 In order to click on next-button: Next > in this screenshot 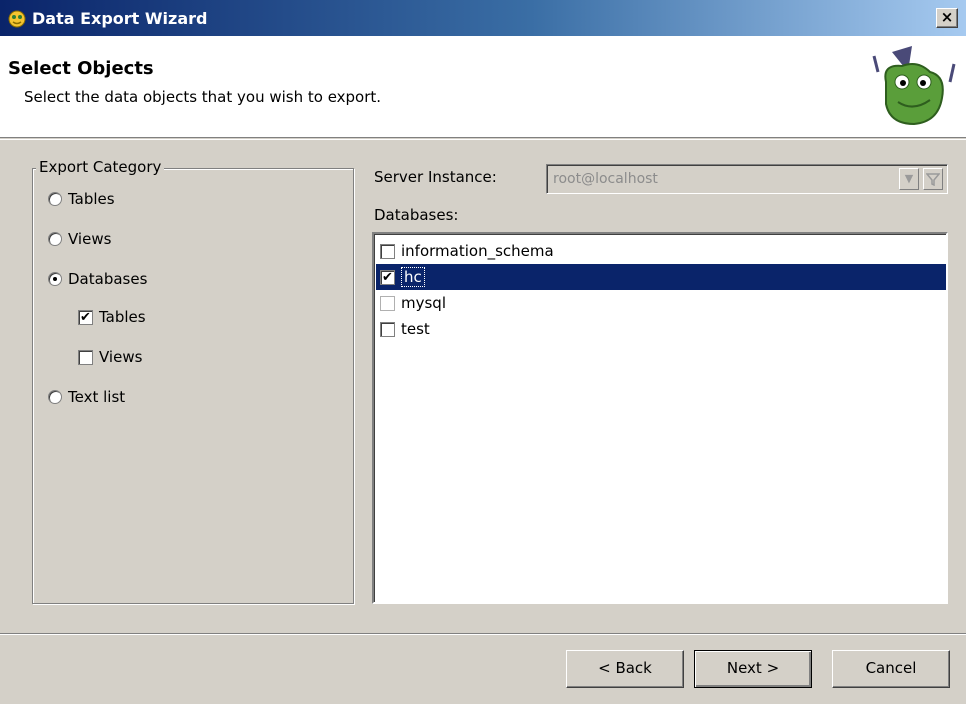, I will do `click(753, 669)`.